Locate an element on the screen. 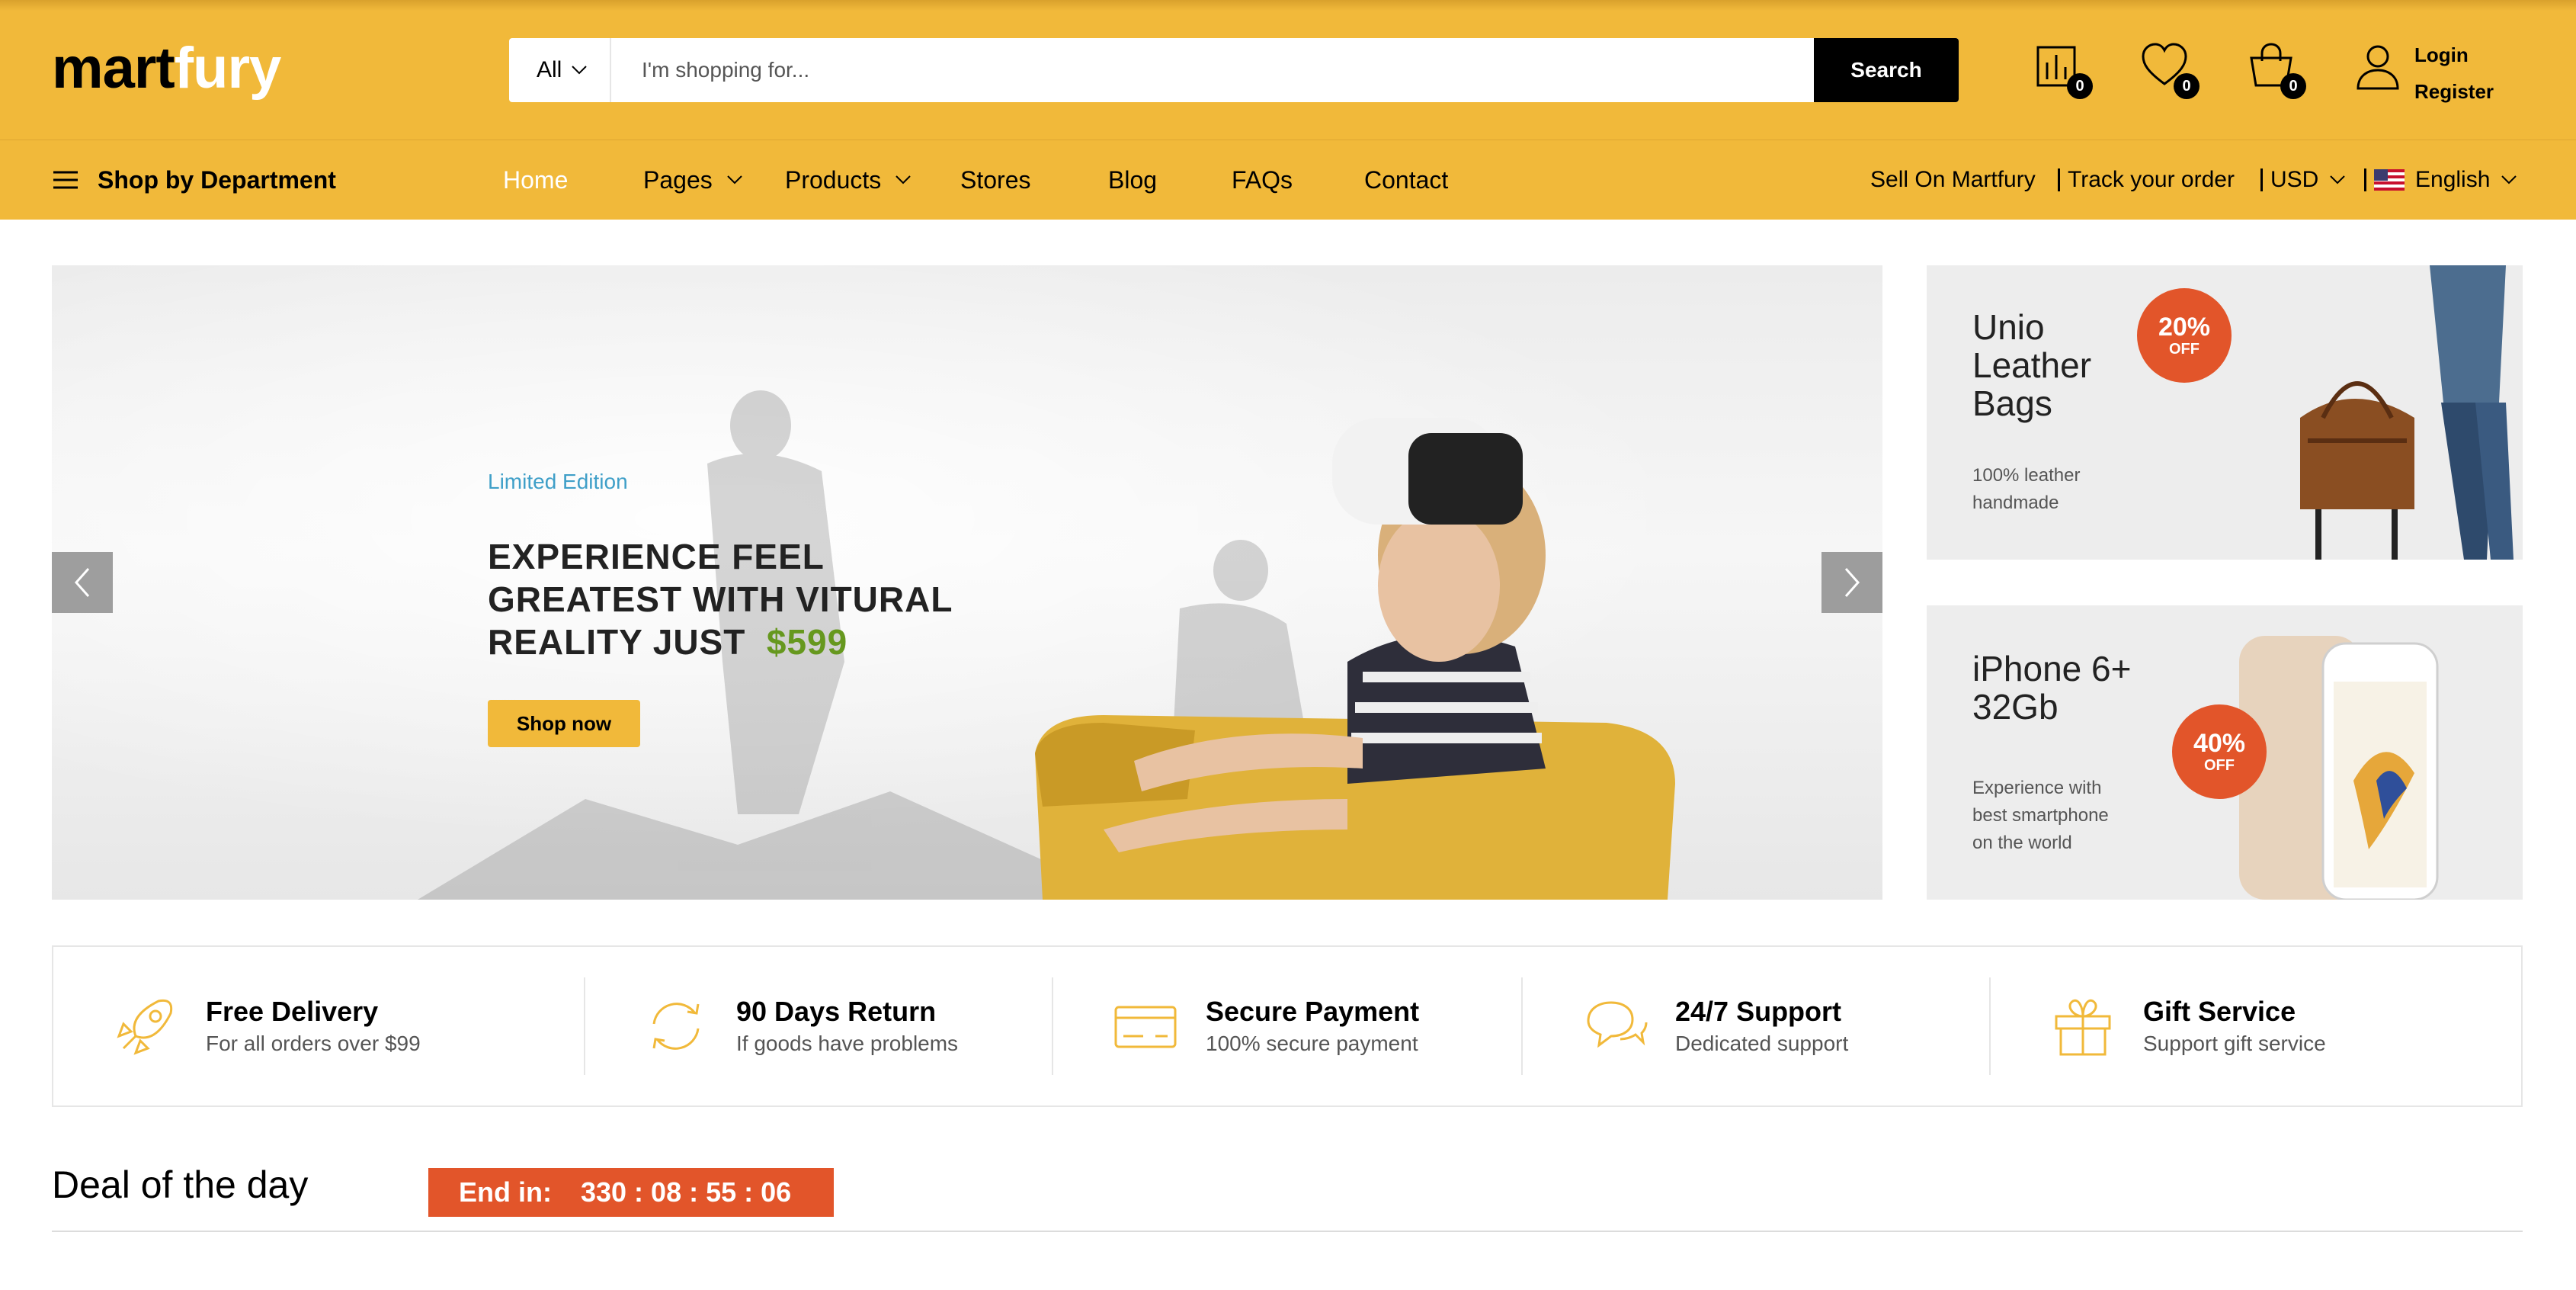 Image resolution: width=2576 pixels, height=1290 pixels. promo-title-line: Unio is located at coordinates (2008, 327).